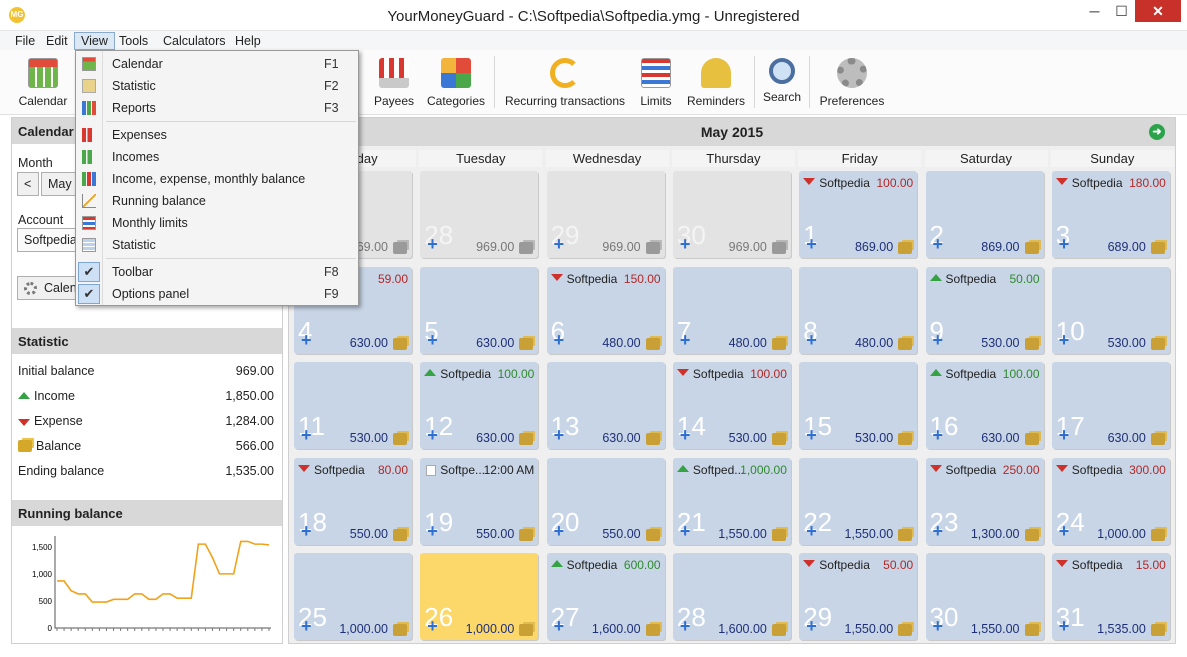  Describe the element at coordinates (57, 41) in the screenshot. I see `menu-edit: Edit` at that location.